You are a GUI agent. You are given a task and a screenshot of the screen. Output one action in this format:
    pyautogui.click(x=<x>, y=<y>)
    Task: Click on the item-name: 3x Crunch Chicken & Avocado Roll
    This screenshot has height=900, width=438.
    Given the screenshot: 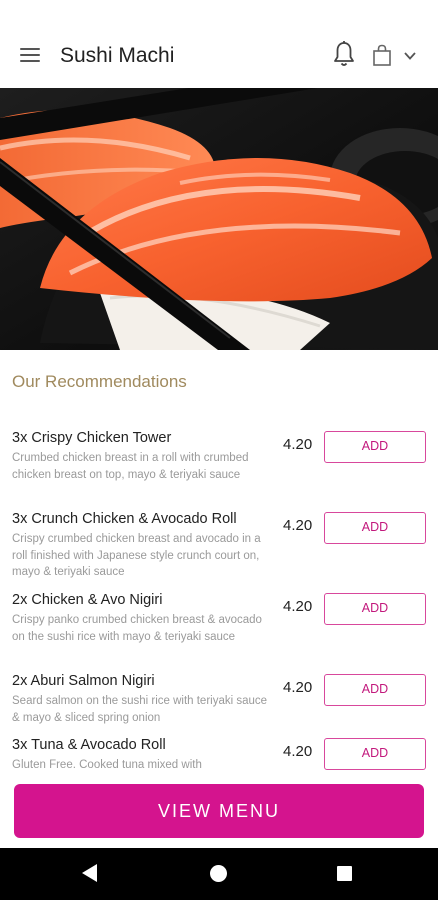 What is the action you would take?
    pyautogui.click(x=124, y=519)
    